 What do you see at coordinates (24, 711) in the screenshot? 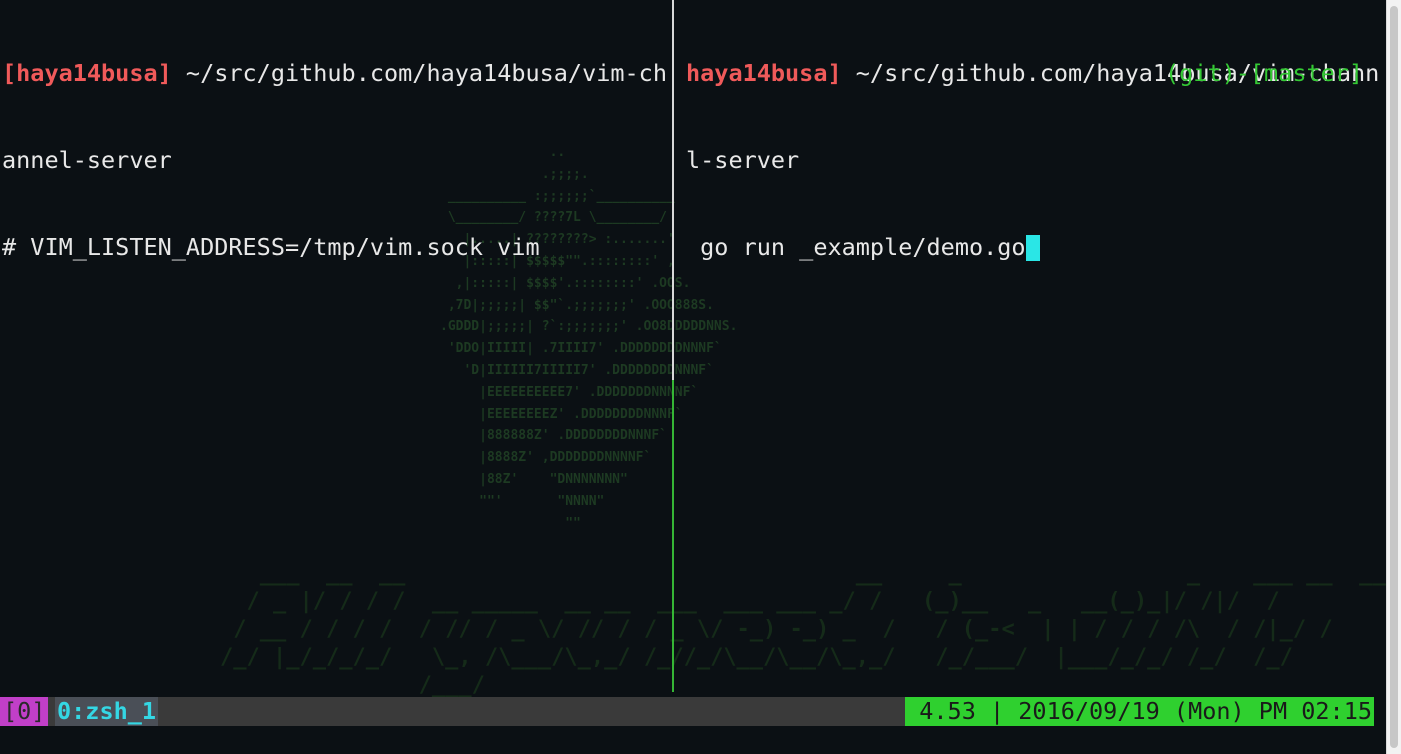
I see `session-indicator: [0]` at bounding box center [24, 711].